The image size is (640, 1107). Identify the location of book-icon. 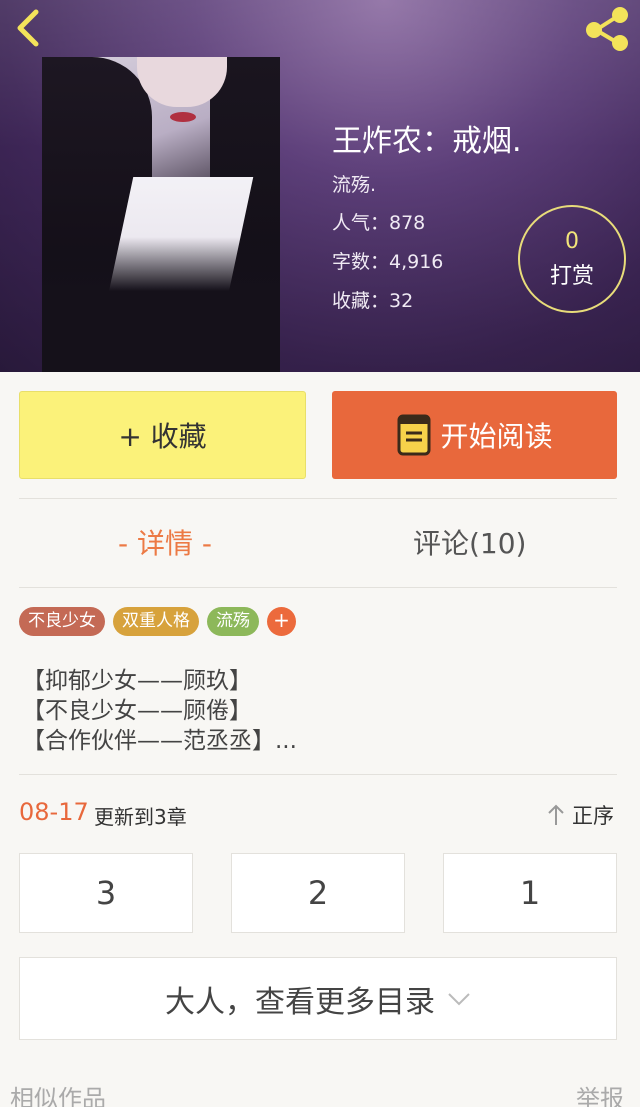
(414, 435).